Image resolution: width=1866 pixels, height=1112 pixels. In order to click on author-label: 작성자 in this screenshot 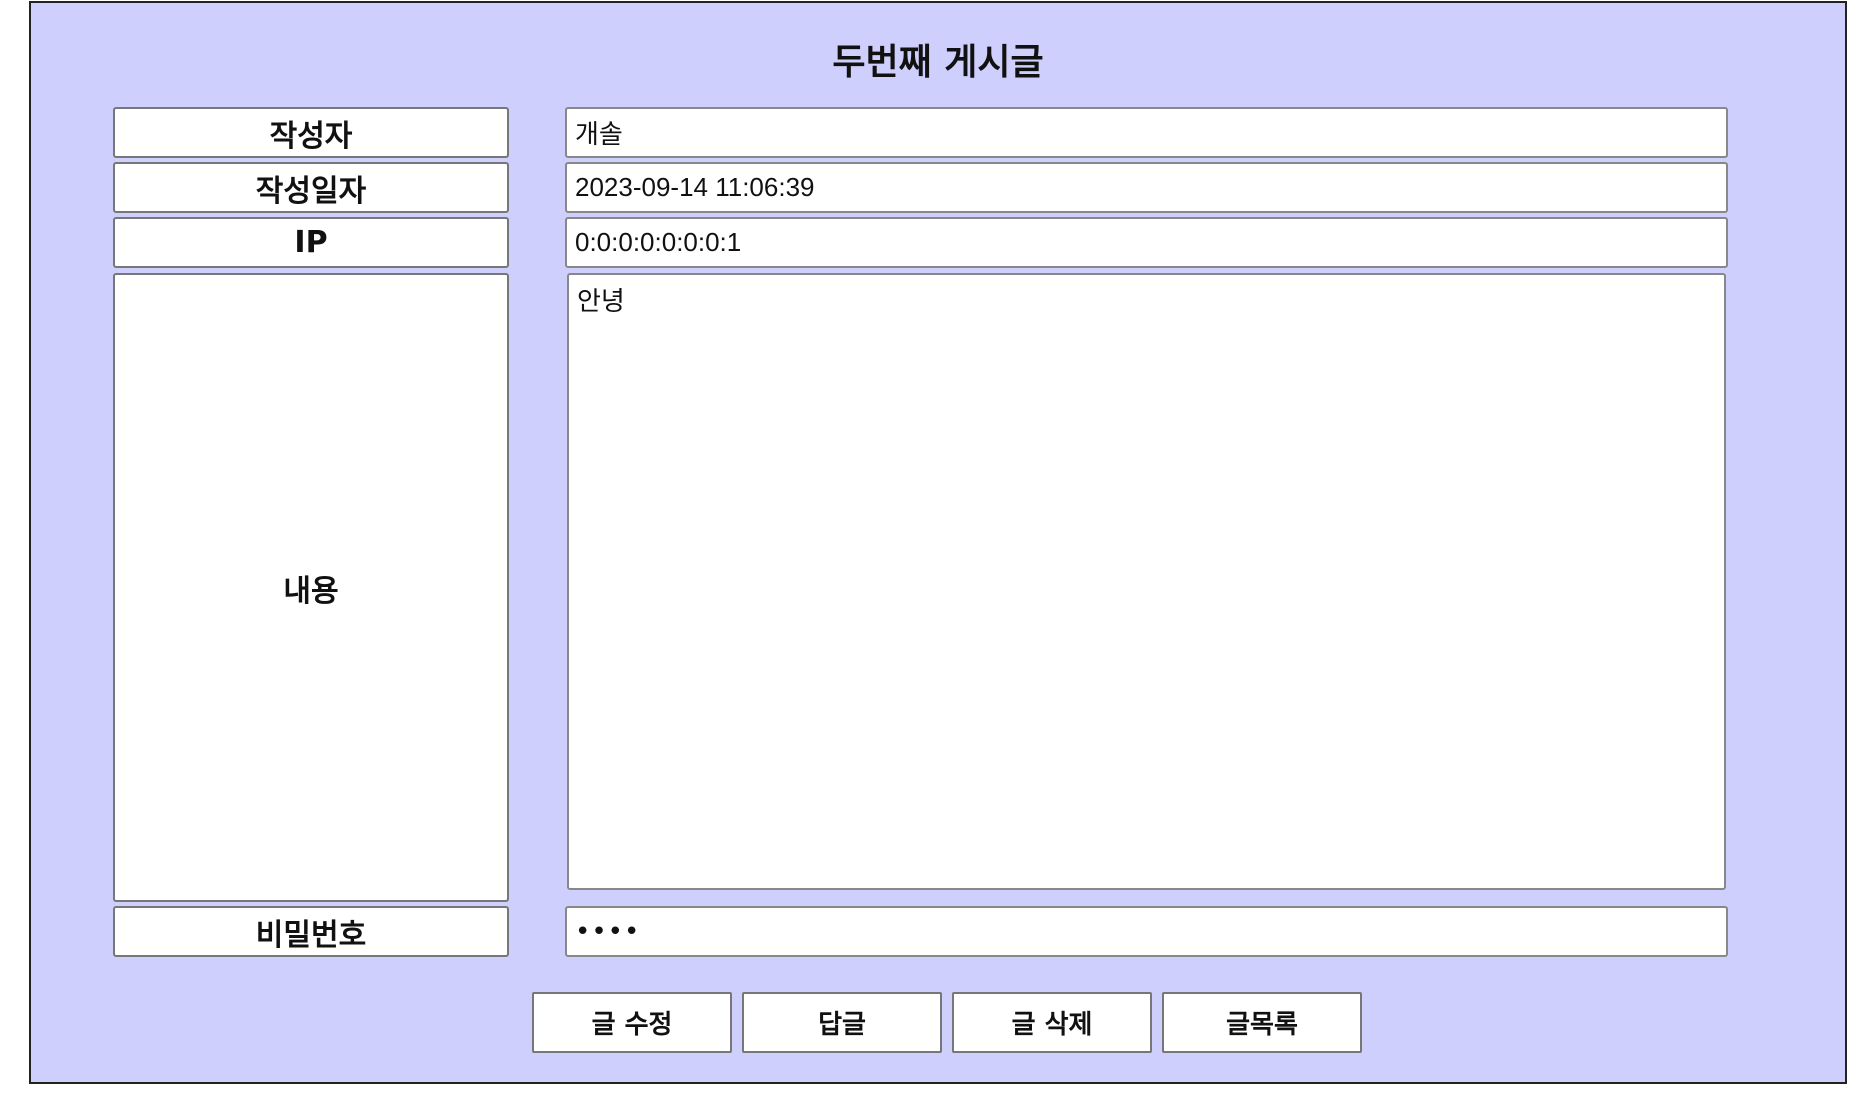, I will do `click(311, 132)`.